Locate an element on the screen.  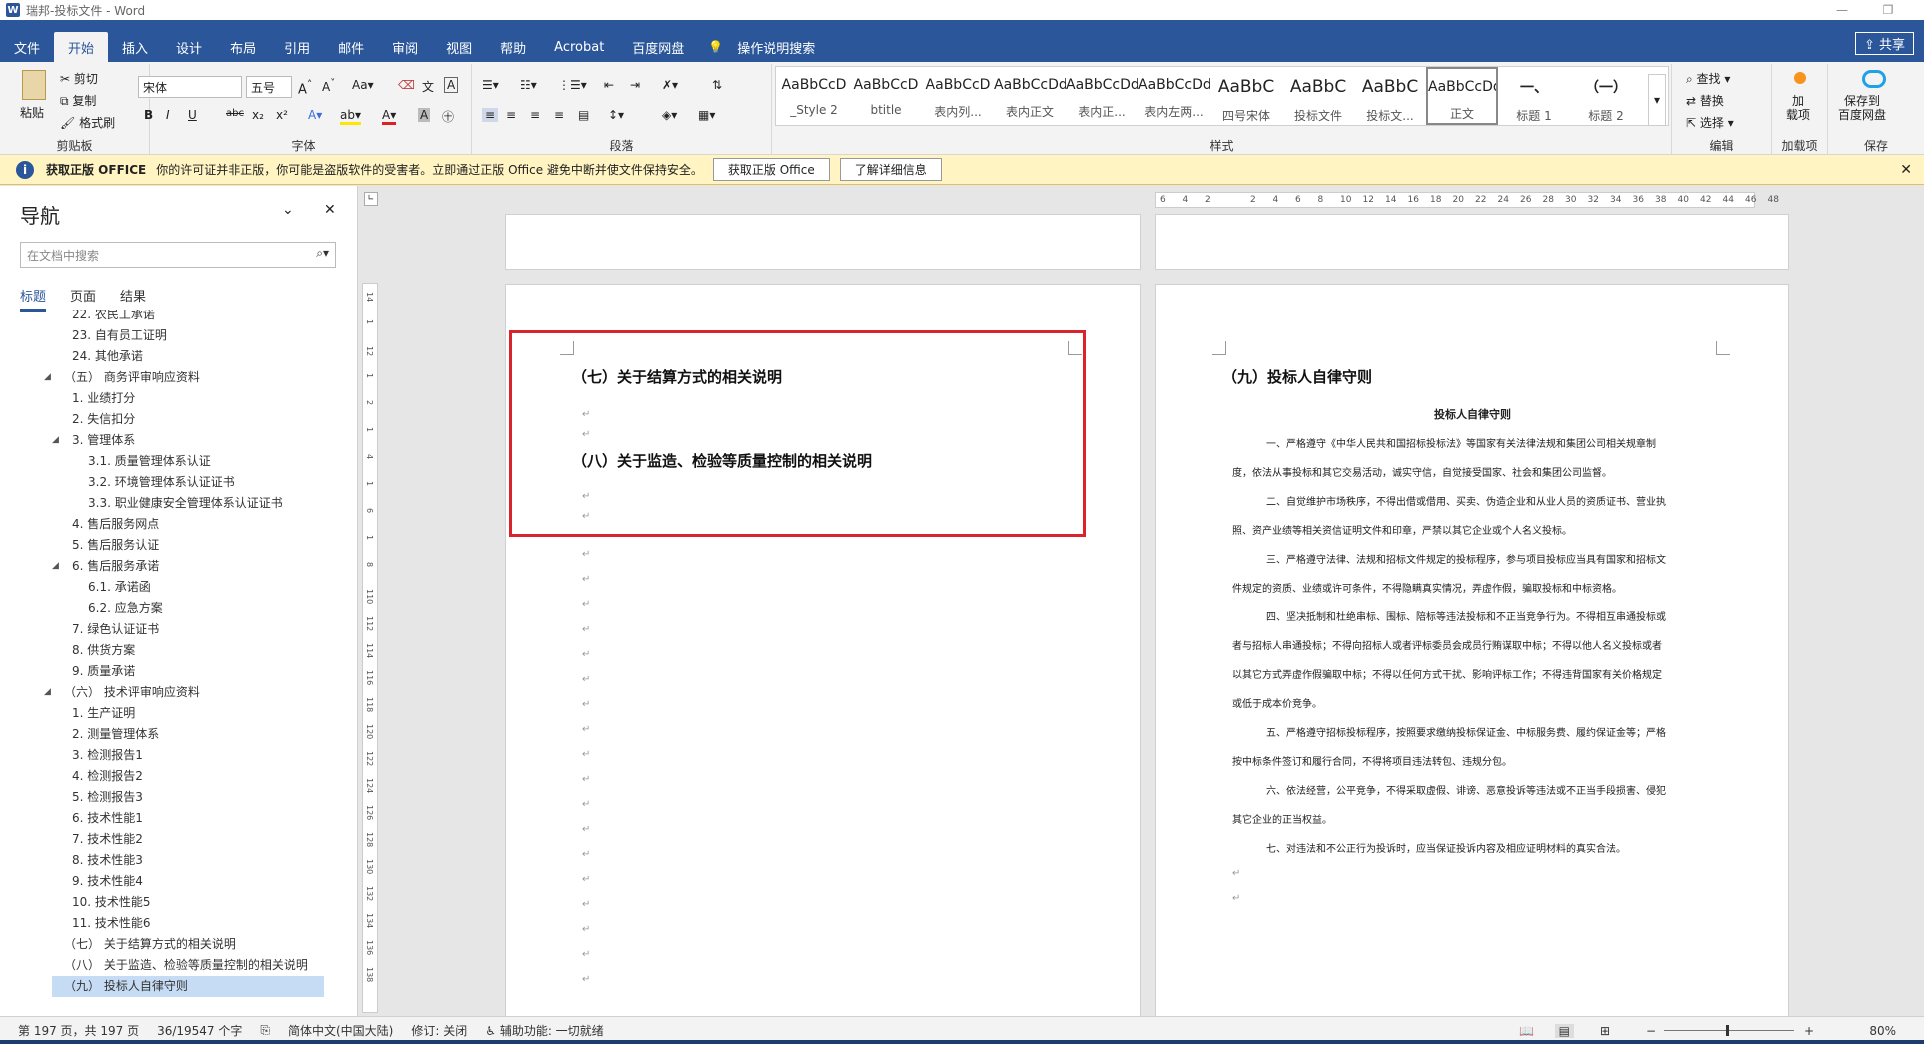
nav-heading-item: 4. 售后服务网点 is located at coordinates (170, 524).